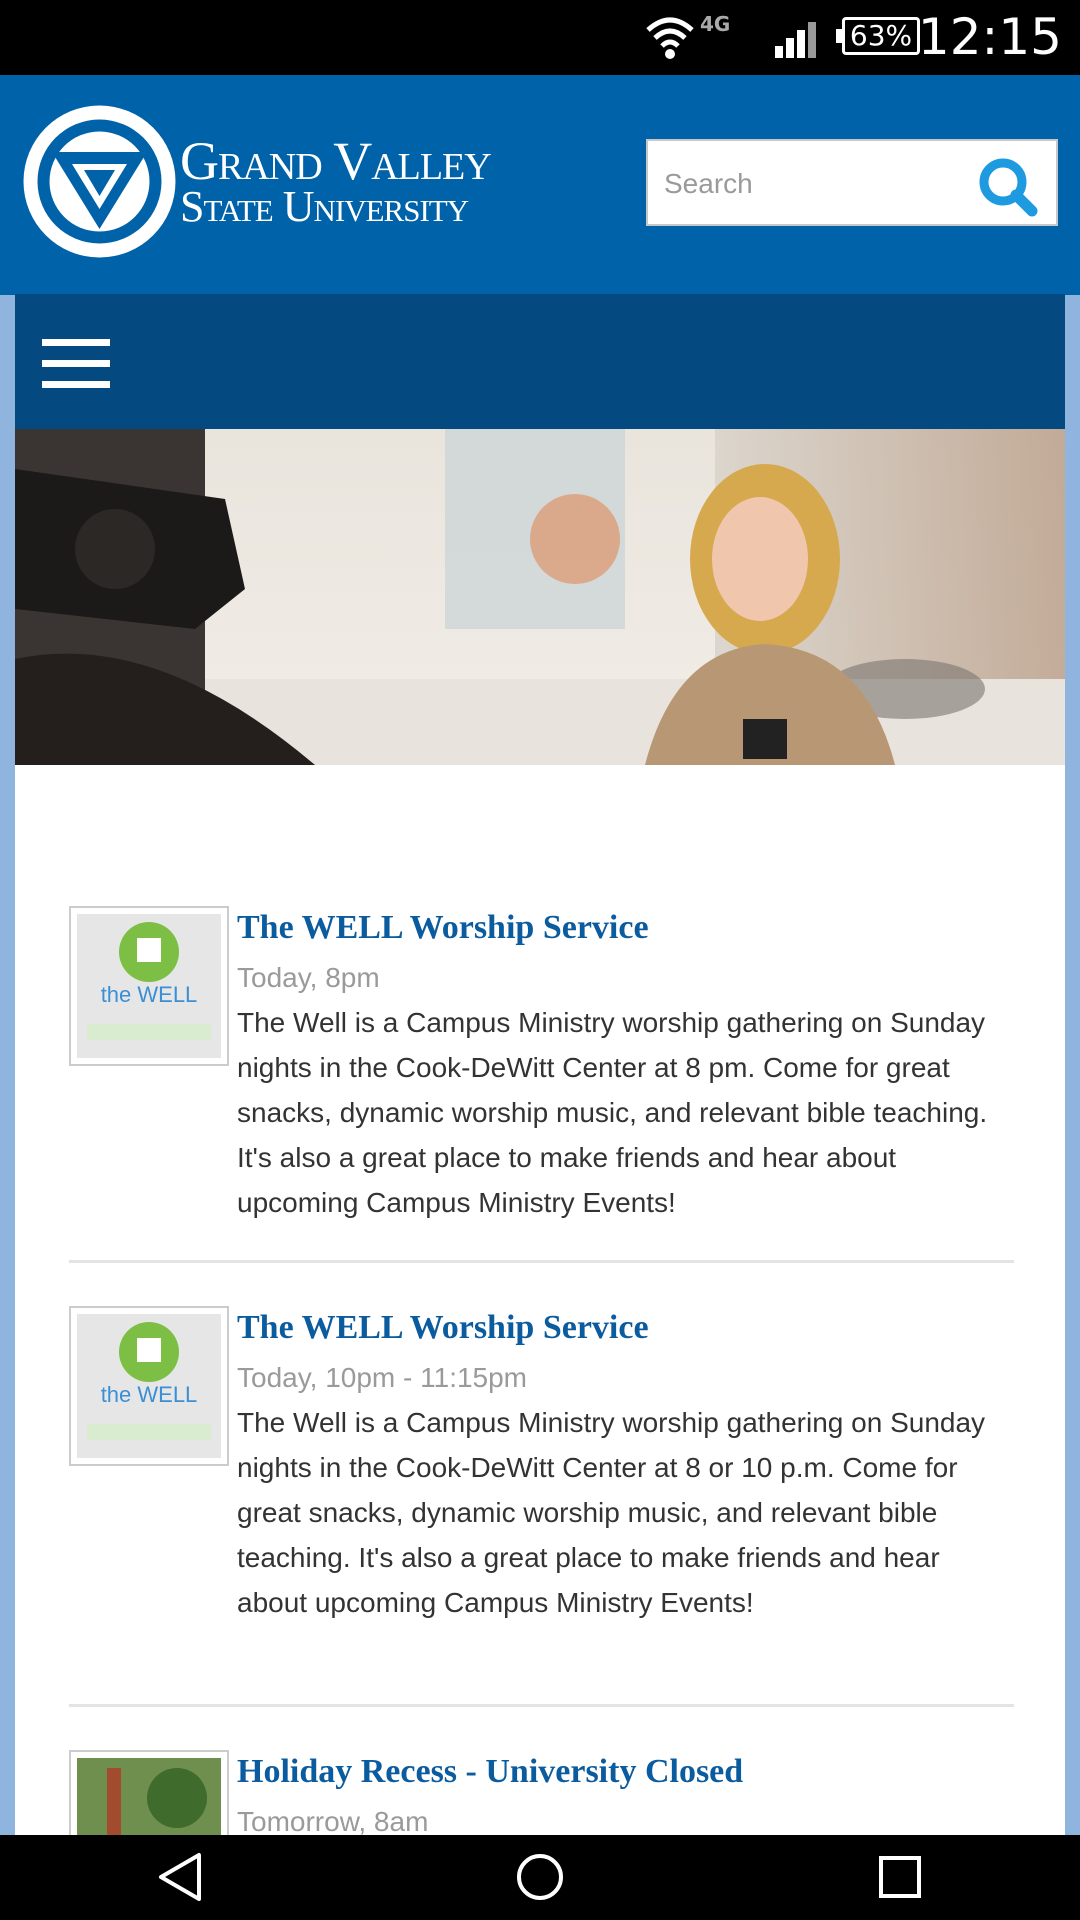 The width and height of the screenshot is (1080, 1920). What do you see at coordinates (670, 38) in the screenshot?
I see `wifi-icon` at bounding box center [670, 38].